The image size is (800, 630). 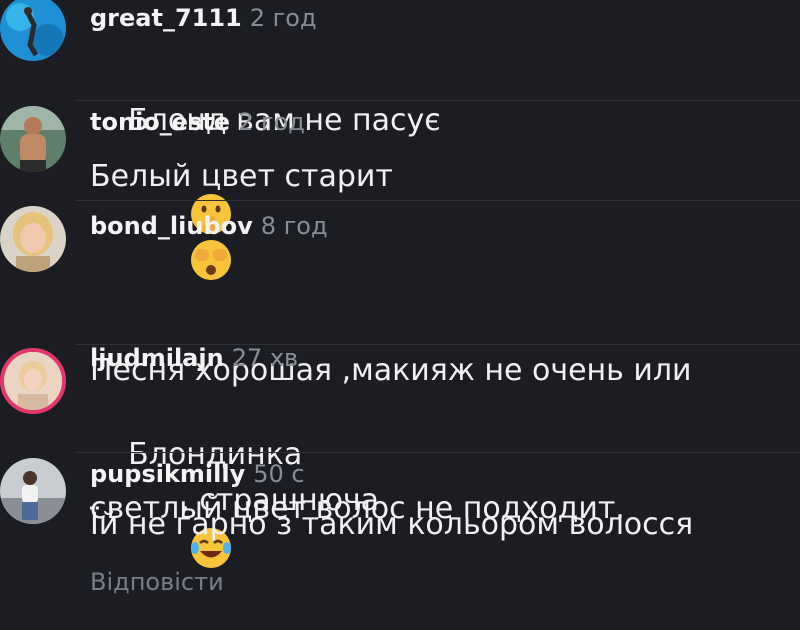 What do you see at coordinates (203, 18) in the screenshot?
I see `comment-username: great_7111 2 год` at bounding box center [203, 18].